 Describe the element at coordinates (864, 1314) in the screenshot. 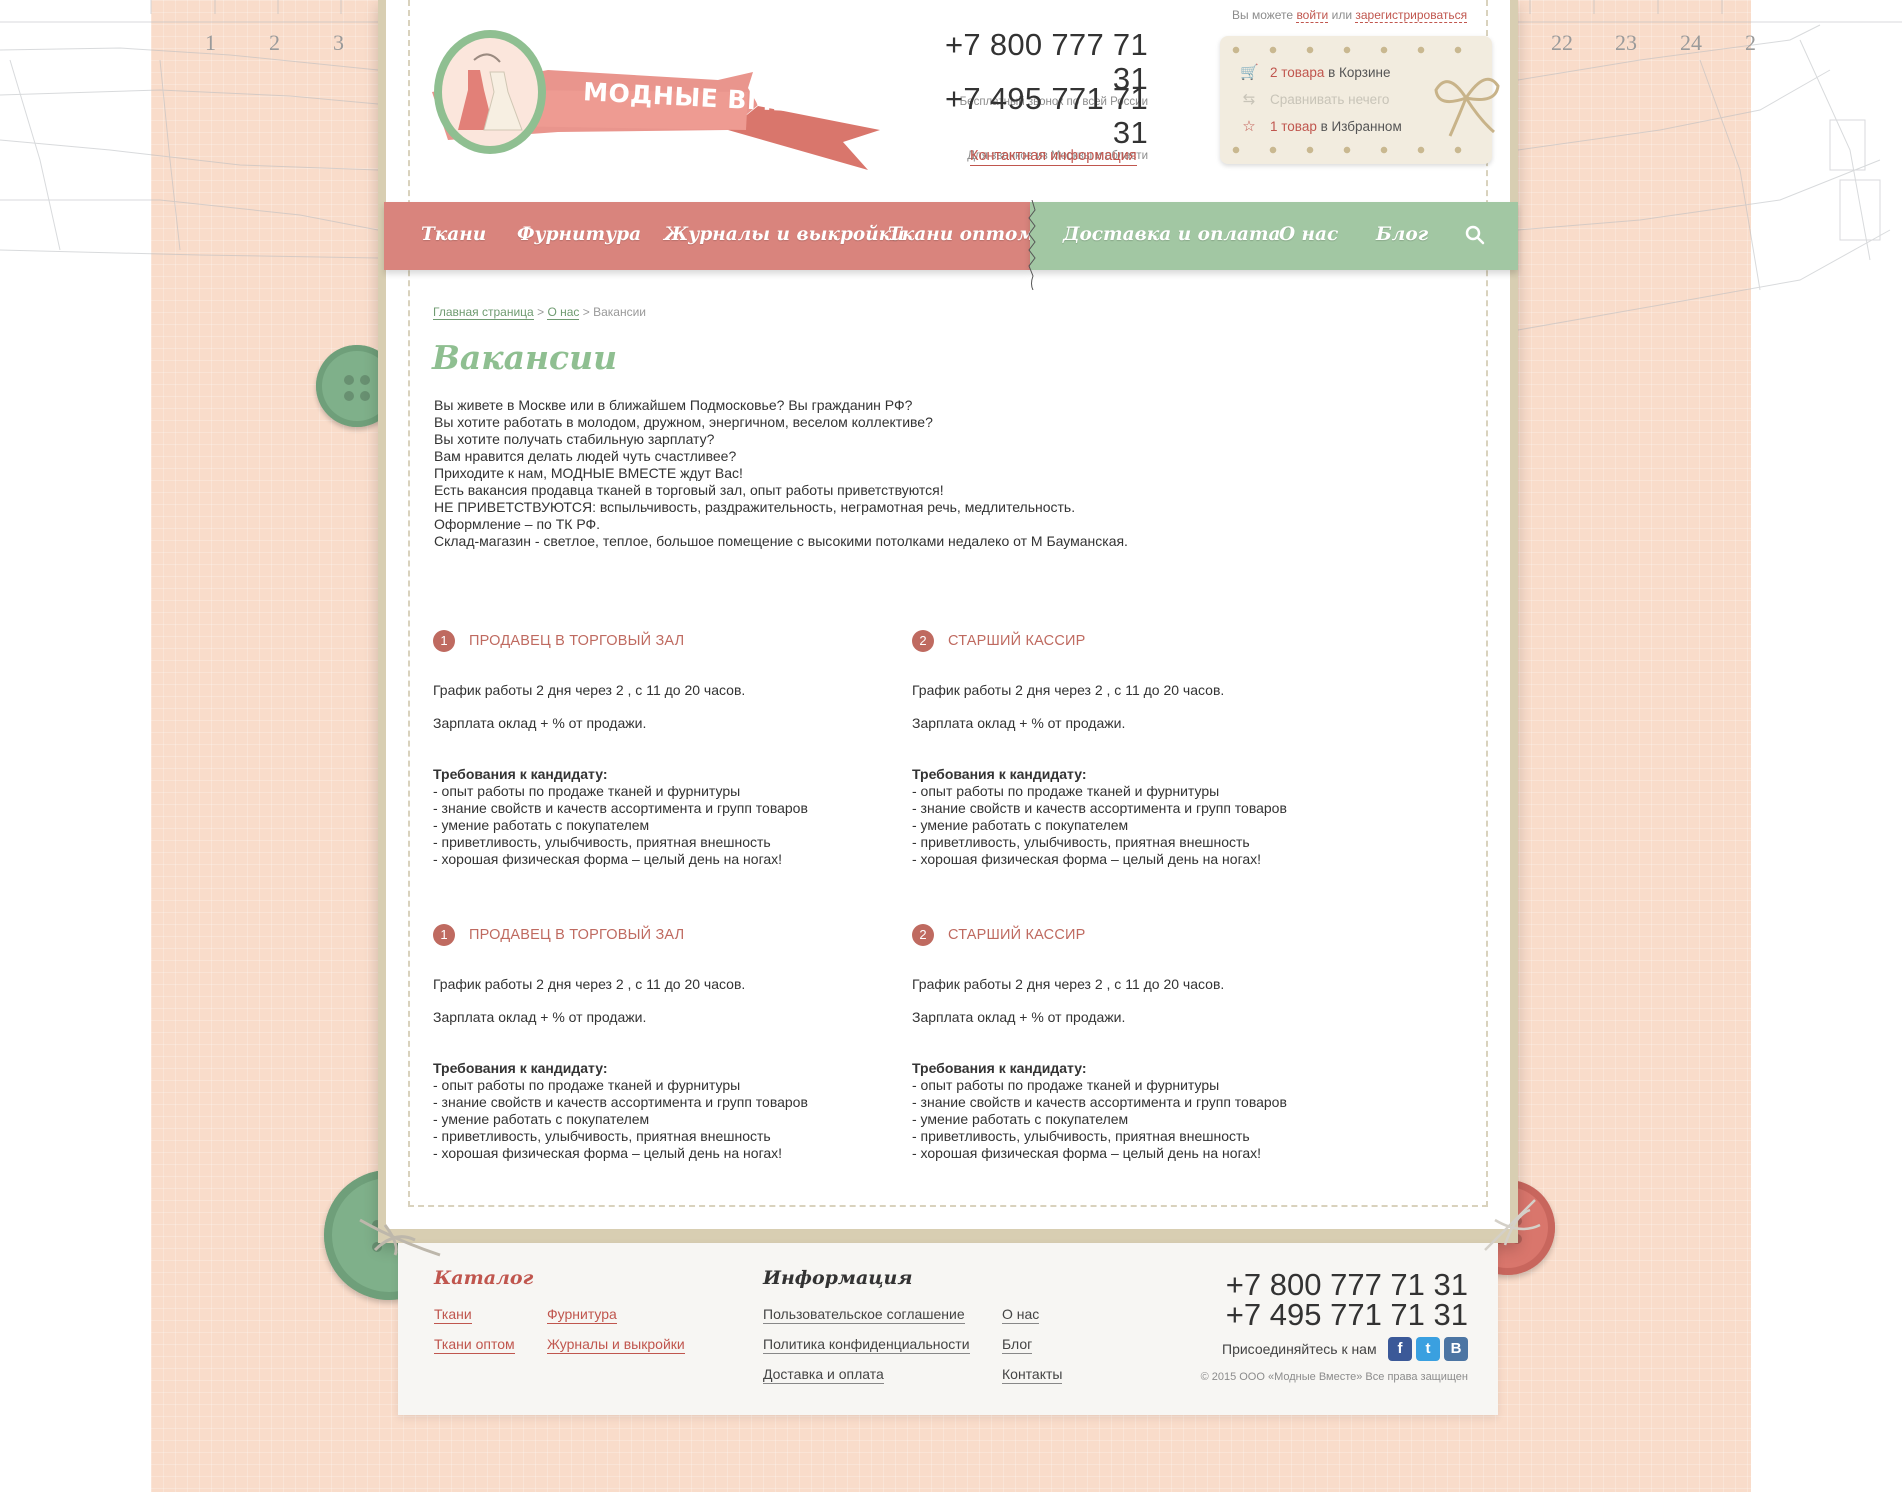

I see `footer-link-user-agreement: Пользовательское соглашение` at that location.